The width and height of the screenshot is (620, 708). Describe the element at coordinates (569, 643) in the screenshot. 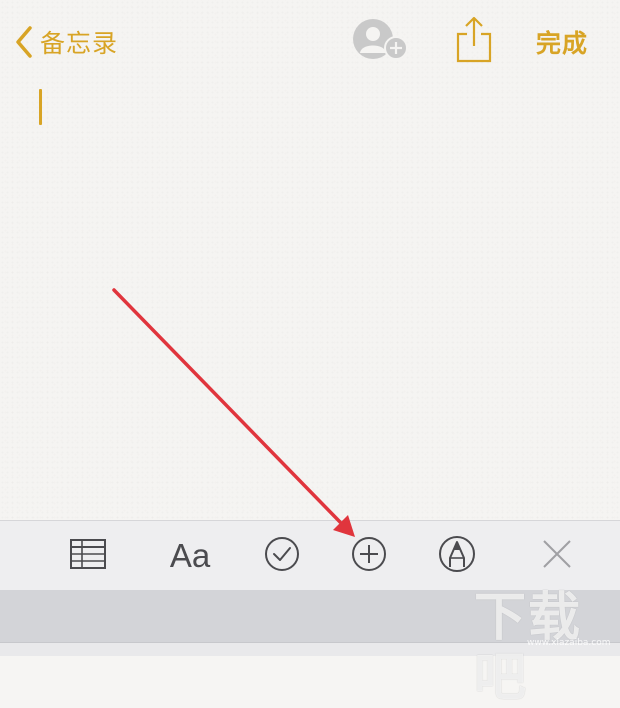

I see `watermark-url: www.xiazaiba.com` at that location.